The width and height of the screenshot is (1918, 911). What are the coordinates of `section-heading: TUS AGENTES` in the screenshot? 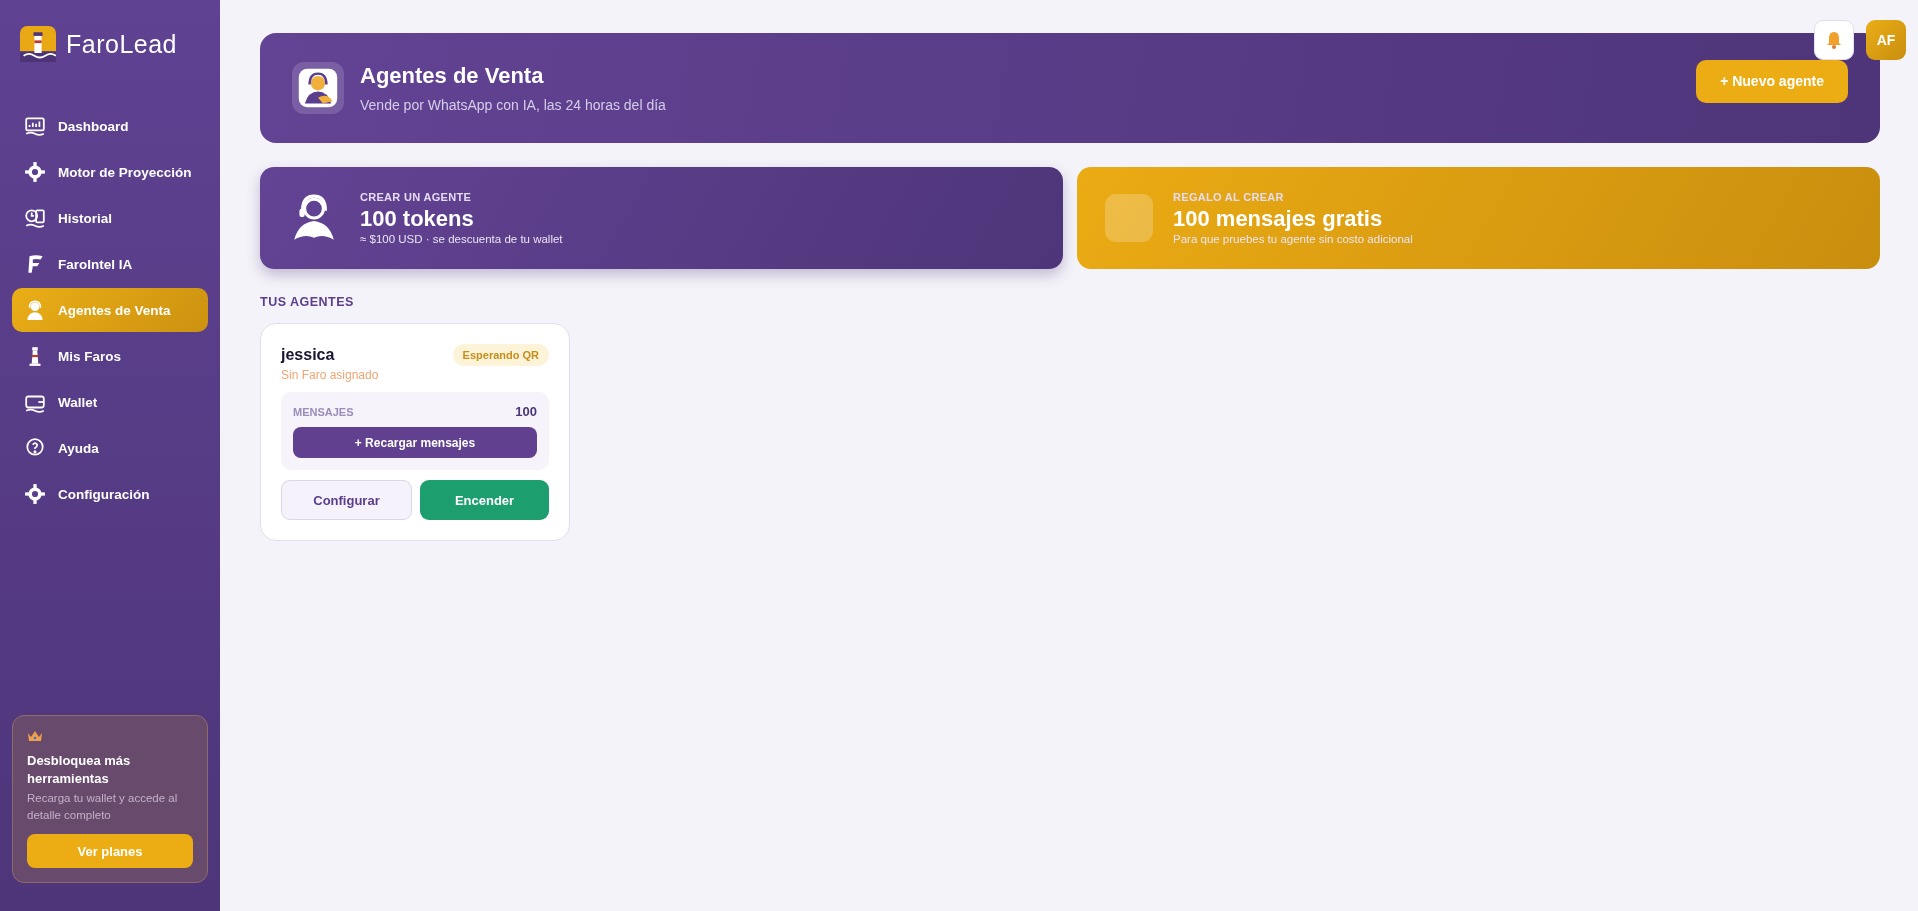 It's located at (307, 302).